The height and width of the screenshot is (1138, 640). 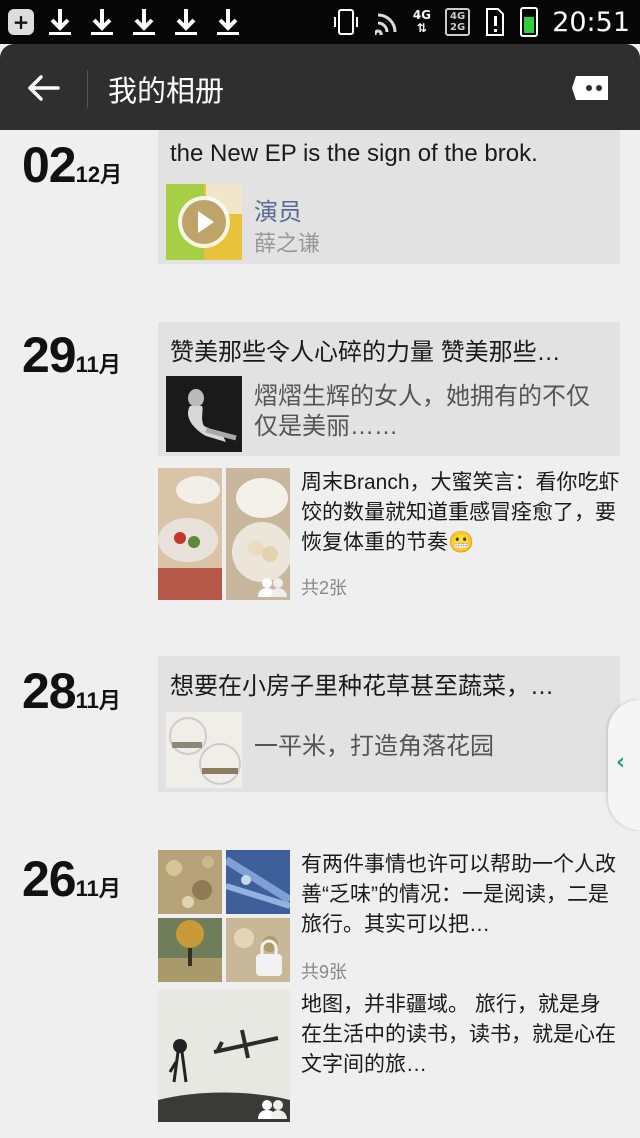 What do you see at coordinates (389, 724) in the screenshot?
I see `article-share-card: 想要在小房子里种花草甚至蔬菜，… 一平米，打造角落花园` at bounding box center [389, 724].